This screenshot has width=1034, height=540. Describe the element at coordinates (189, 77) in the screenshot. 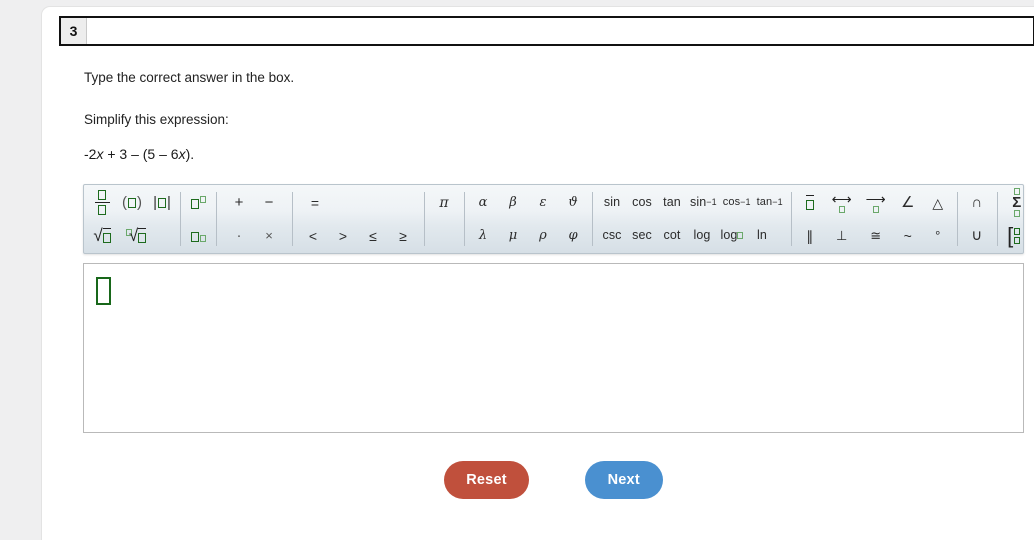

I see `instruction-text: Type the correct answer in the box.` at that location.